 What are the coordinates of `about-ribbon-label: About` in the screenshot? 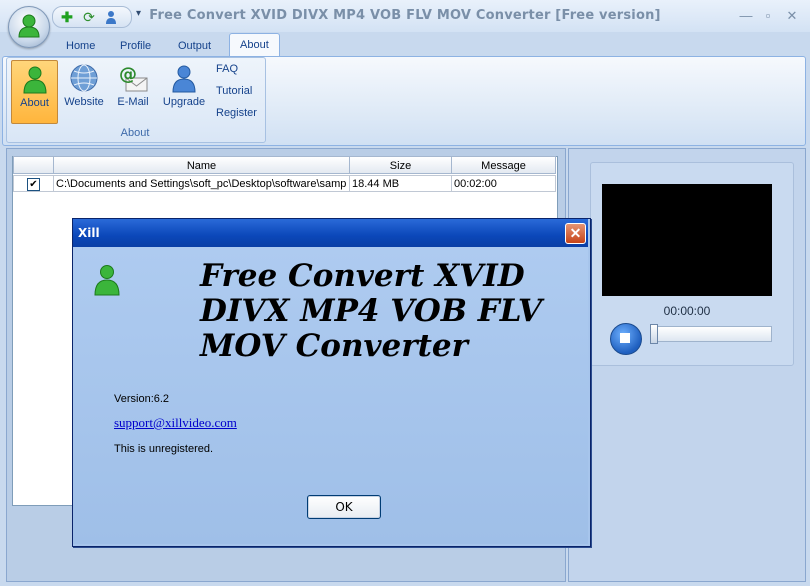 It's located at (34, 103).